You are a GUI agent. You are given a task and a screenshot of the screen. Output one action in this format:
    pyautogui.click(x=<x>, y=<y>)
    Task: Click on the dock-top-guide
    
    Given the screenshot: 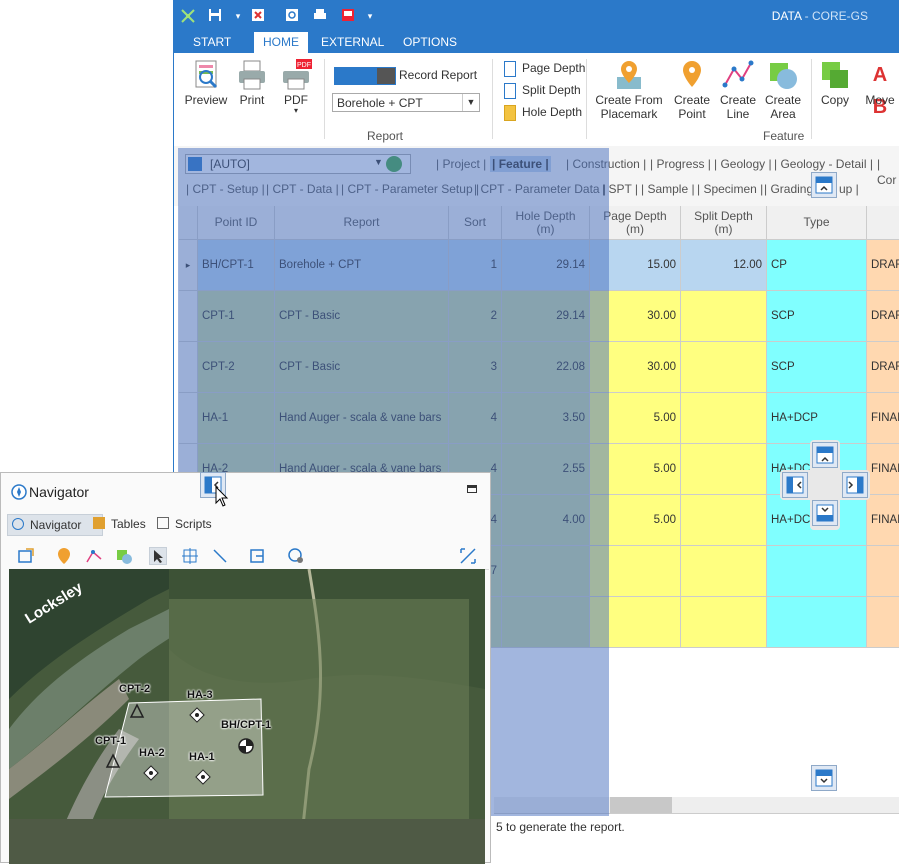 What is the action you would take?
    pyautogui.click(x=824, y=185)
    